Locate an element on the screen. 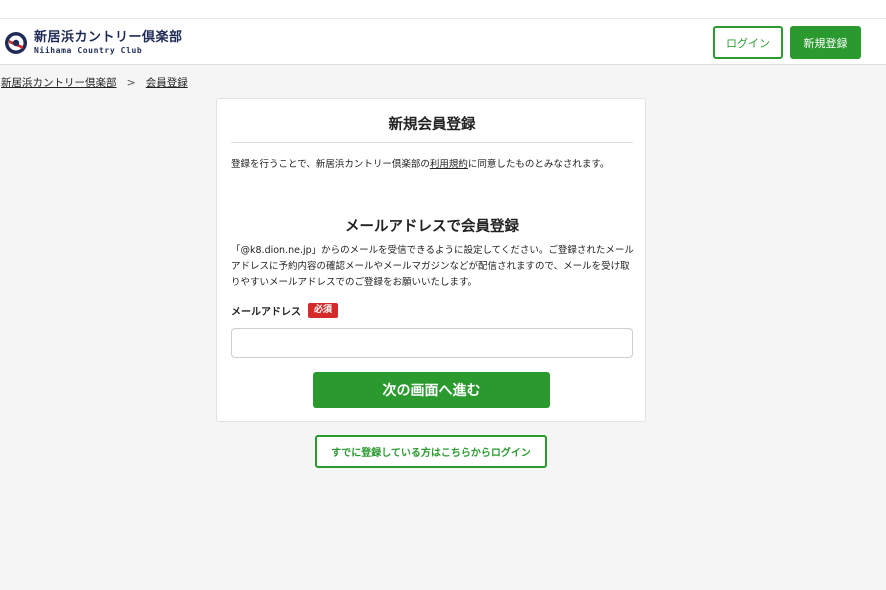 This screenshot has height=590, width=886. terms-text-before: 登録を行うことで、新居浜カントリー倶楽部の is located at coordinates (330, 164).